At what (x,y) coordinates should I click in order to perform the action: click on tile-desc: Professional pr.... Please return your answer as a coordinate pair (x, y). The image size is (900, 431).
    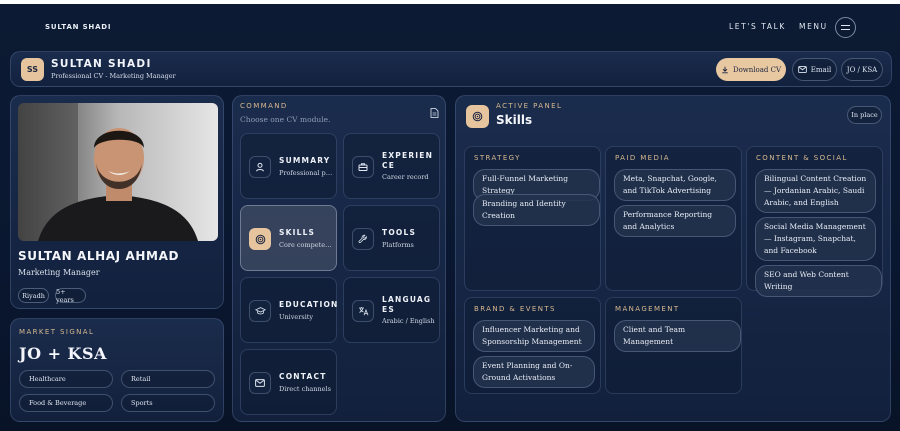
    Looking at the image, I should click on (306, 173).